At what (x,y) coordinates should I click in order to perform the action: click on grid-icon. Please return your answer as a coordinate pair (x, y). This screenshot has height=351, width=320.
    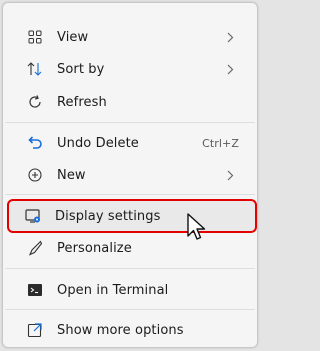
    Looking at the image, I should click on (35, 37).